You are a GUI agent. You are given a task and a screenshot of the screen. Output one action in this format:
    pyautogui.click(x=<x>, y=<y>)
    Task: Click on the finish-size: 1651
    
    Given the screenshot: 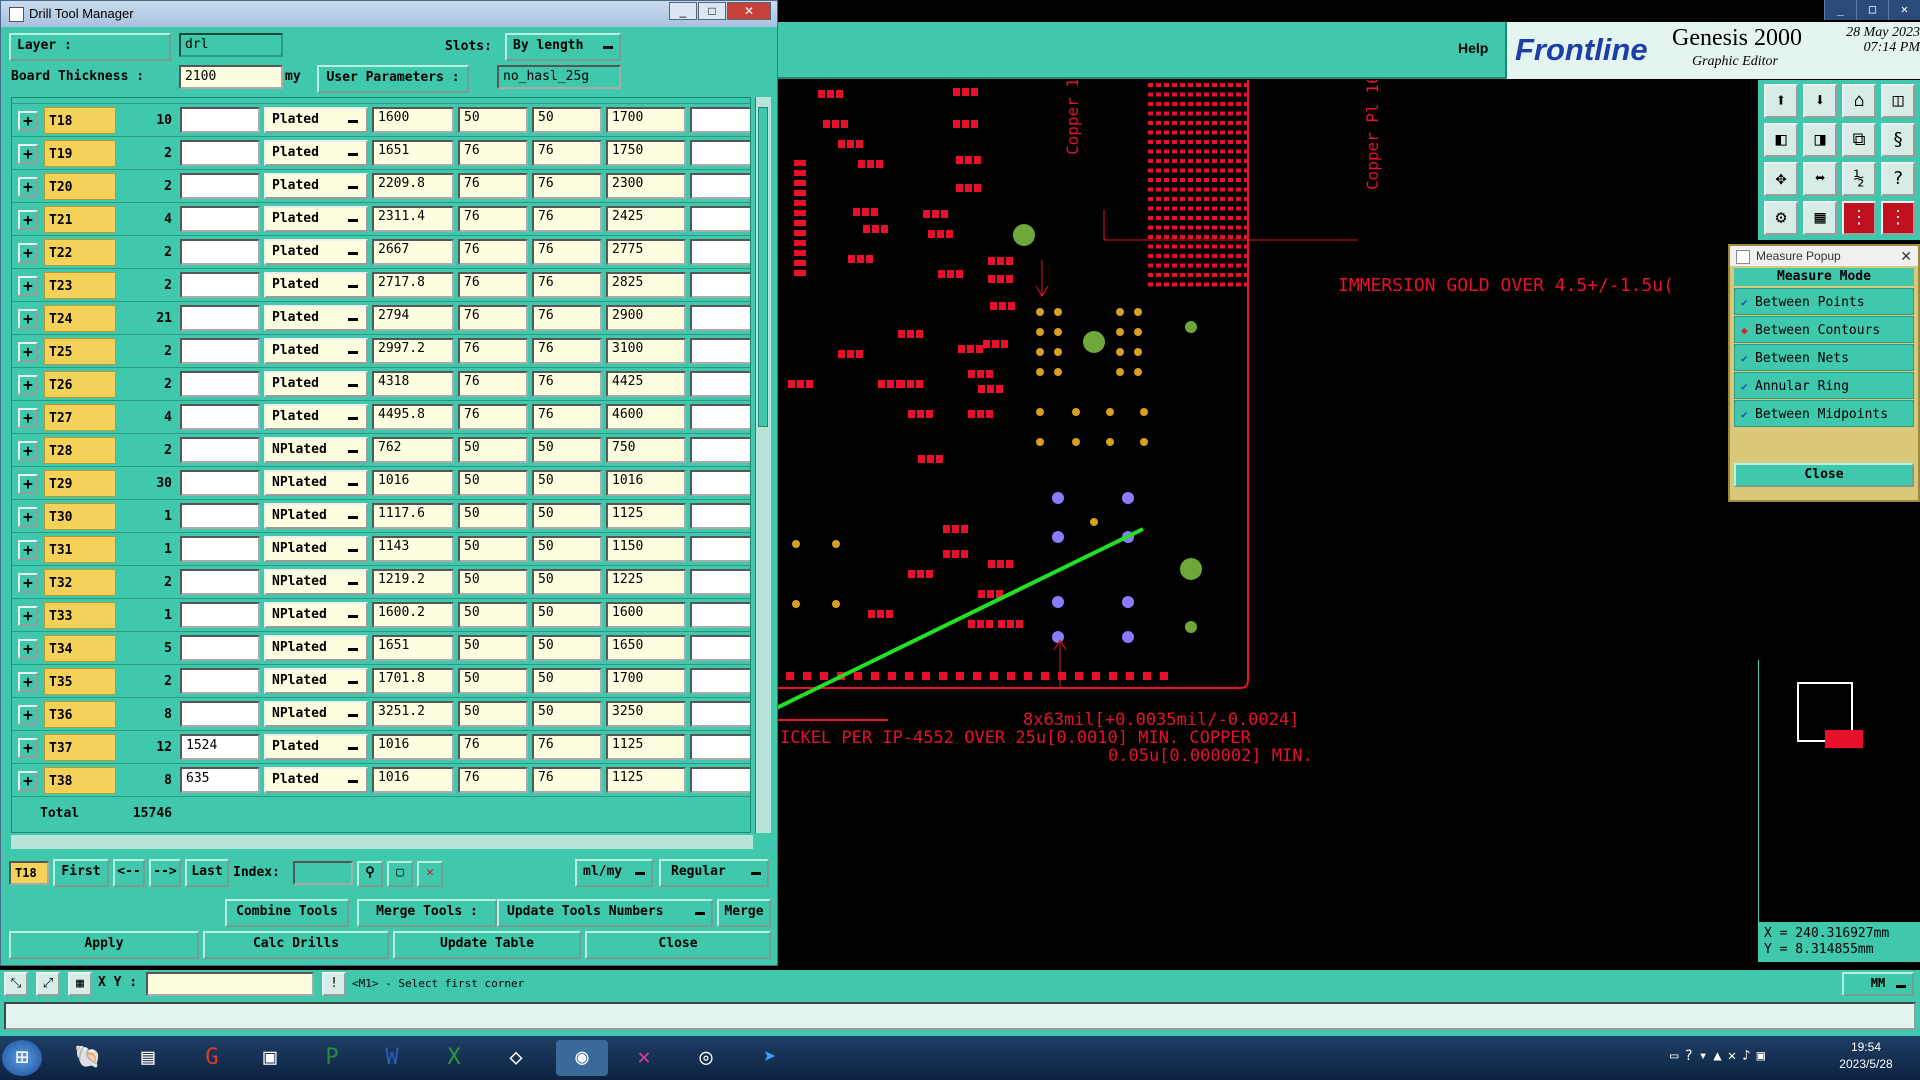 What is the action you would take?
    pyautogui.click(x=413, y=153)
    